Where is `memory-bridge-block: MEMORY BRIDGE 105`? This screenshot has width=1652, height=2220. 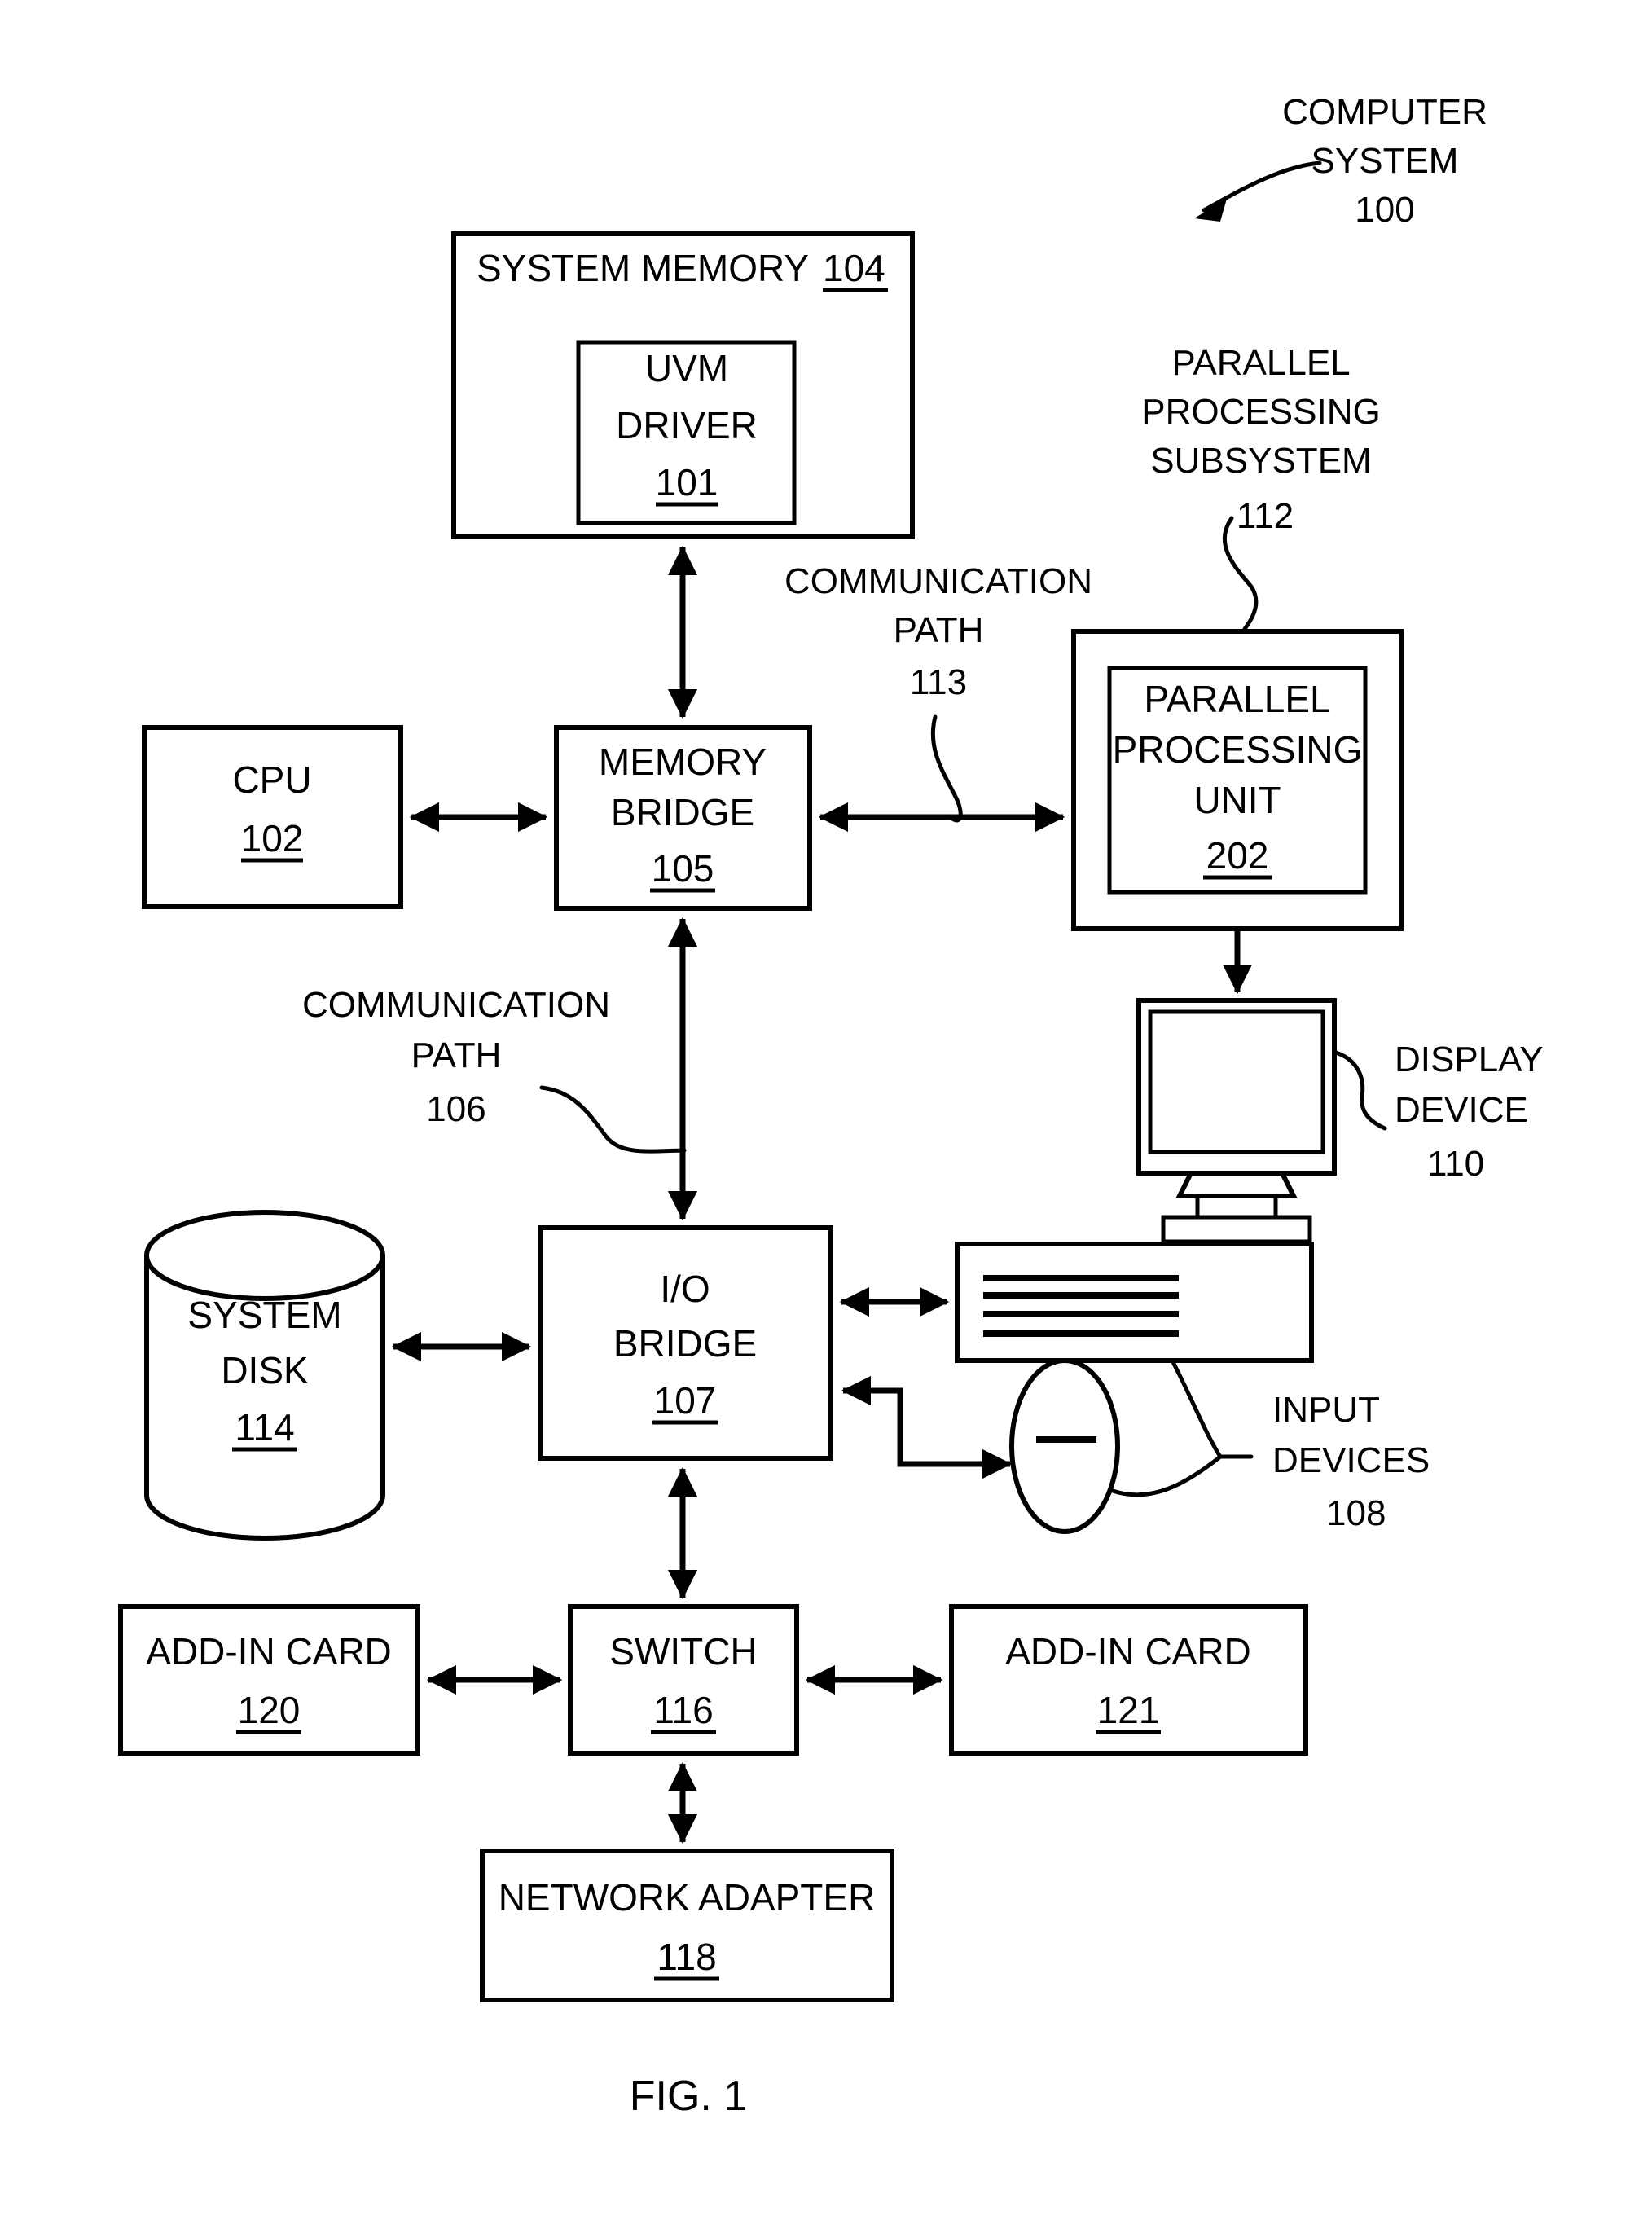
memory-bridge-block: MEMORY BRIDGE 105 is located at coordinates (683, 818).